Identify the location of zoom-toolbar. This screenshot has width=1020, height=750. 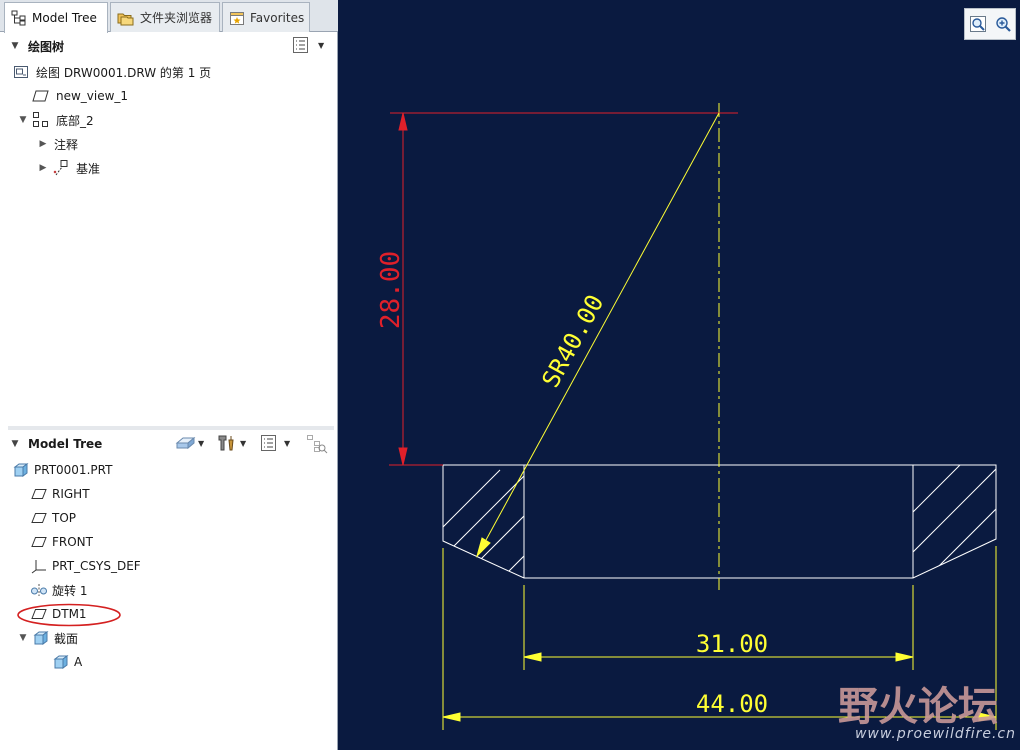
(990, 24).